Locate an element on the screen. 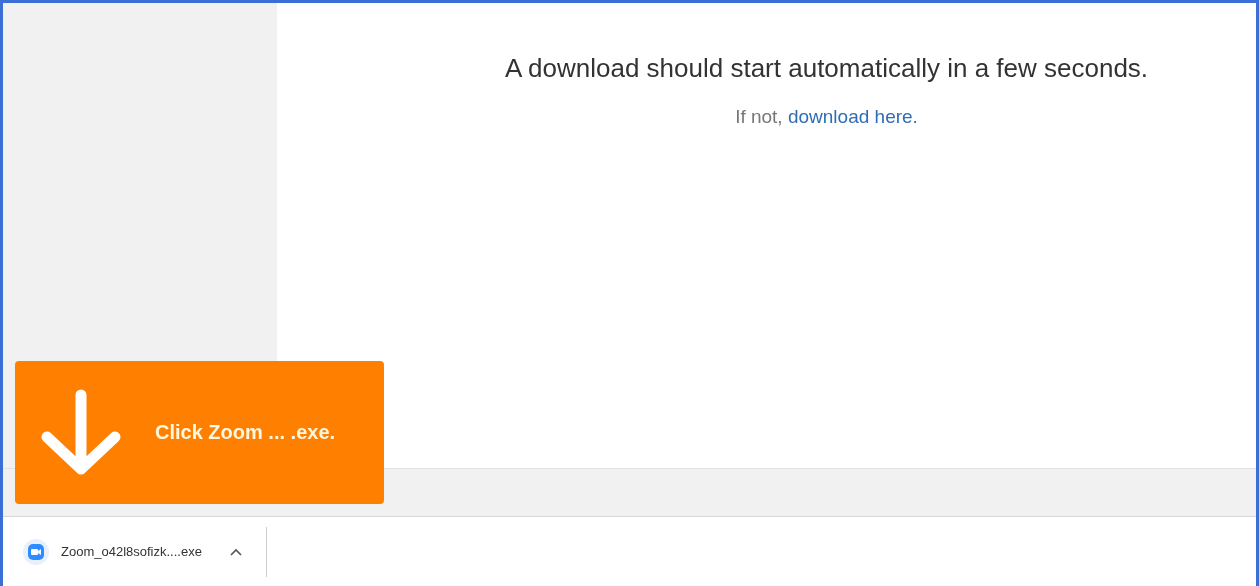 This screenshot has height=586, width=1259. fallback-text: If not, download here. is located at coordinates (826, 117).